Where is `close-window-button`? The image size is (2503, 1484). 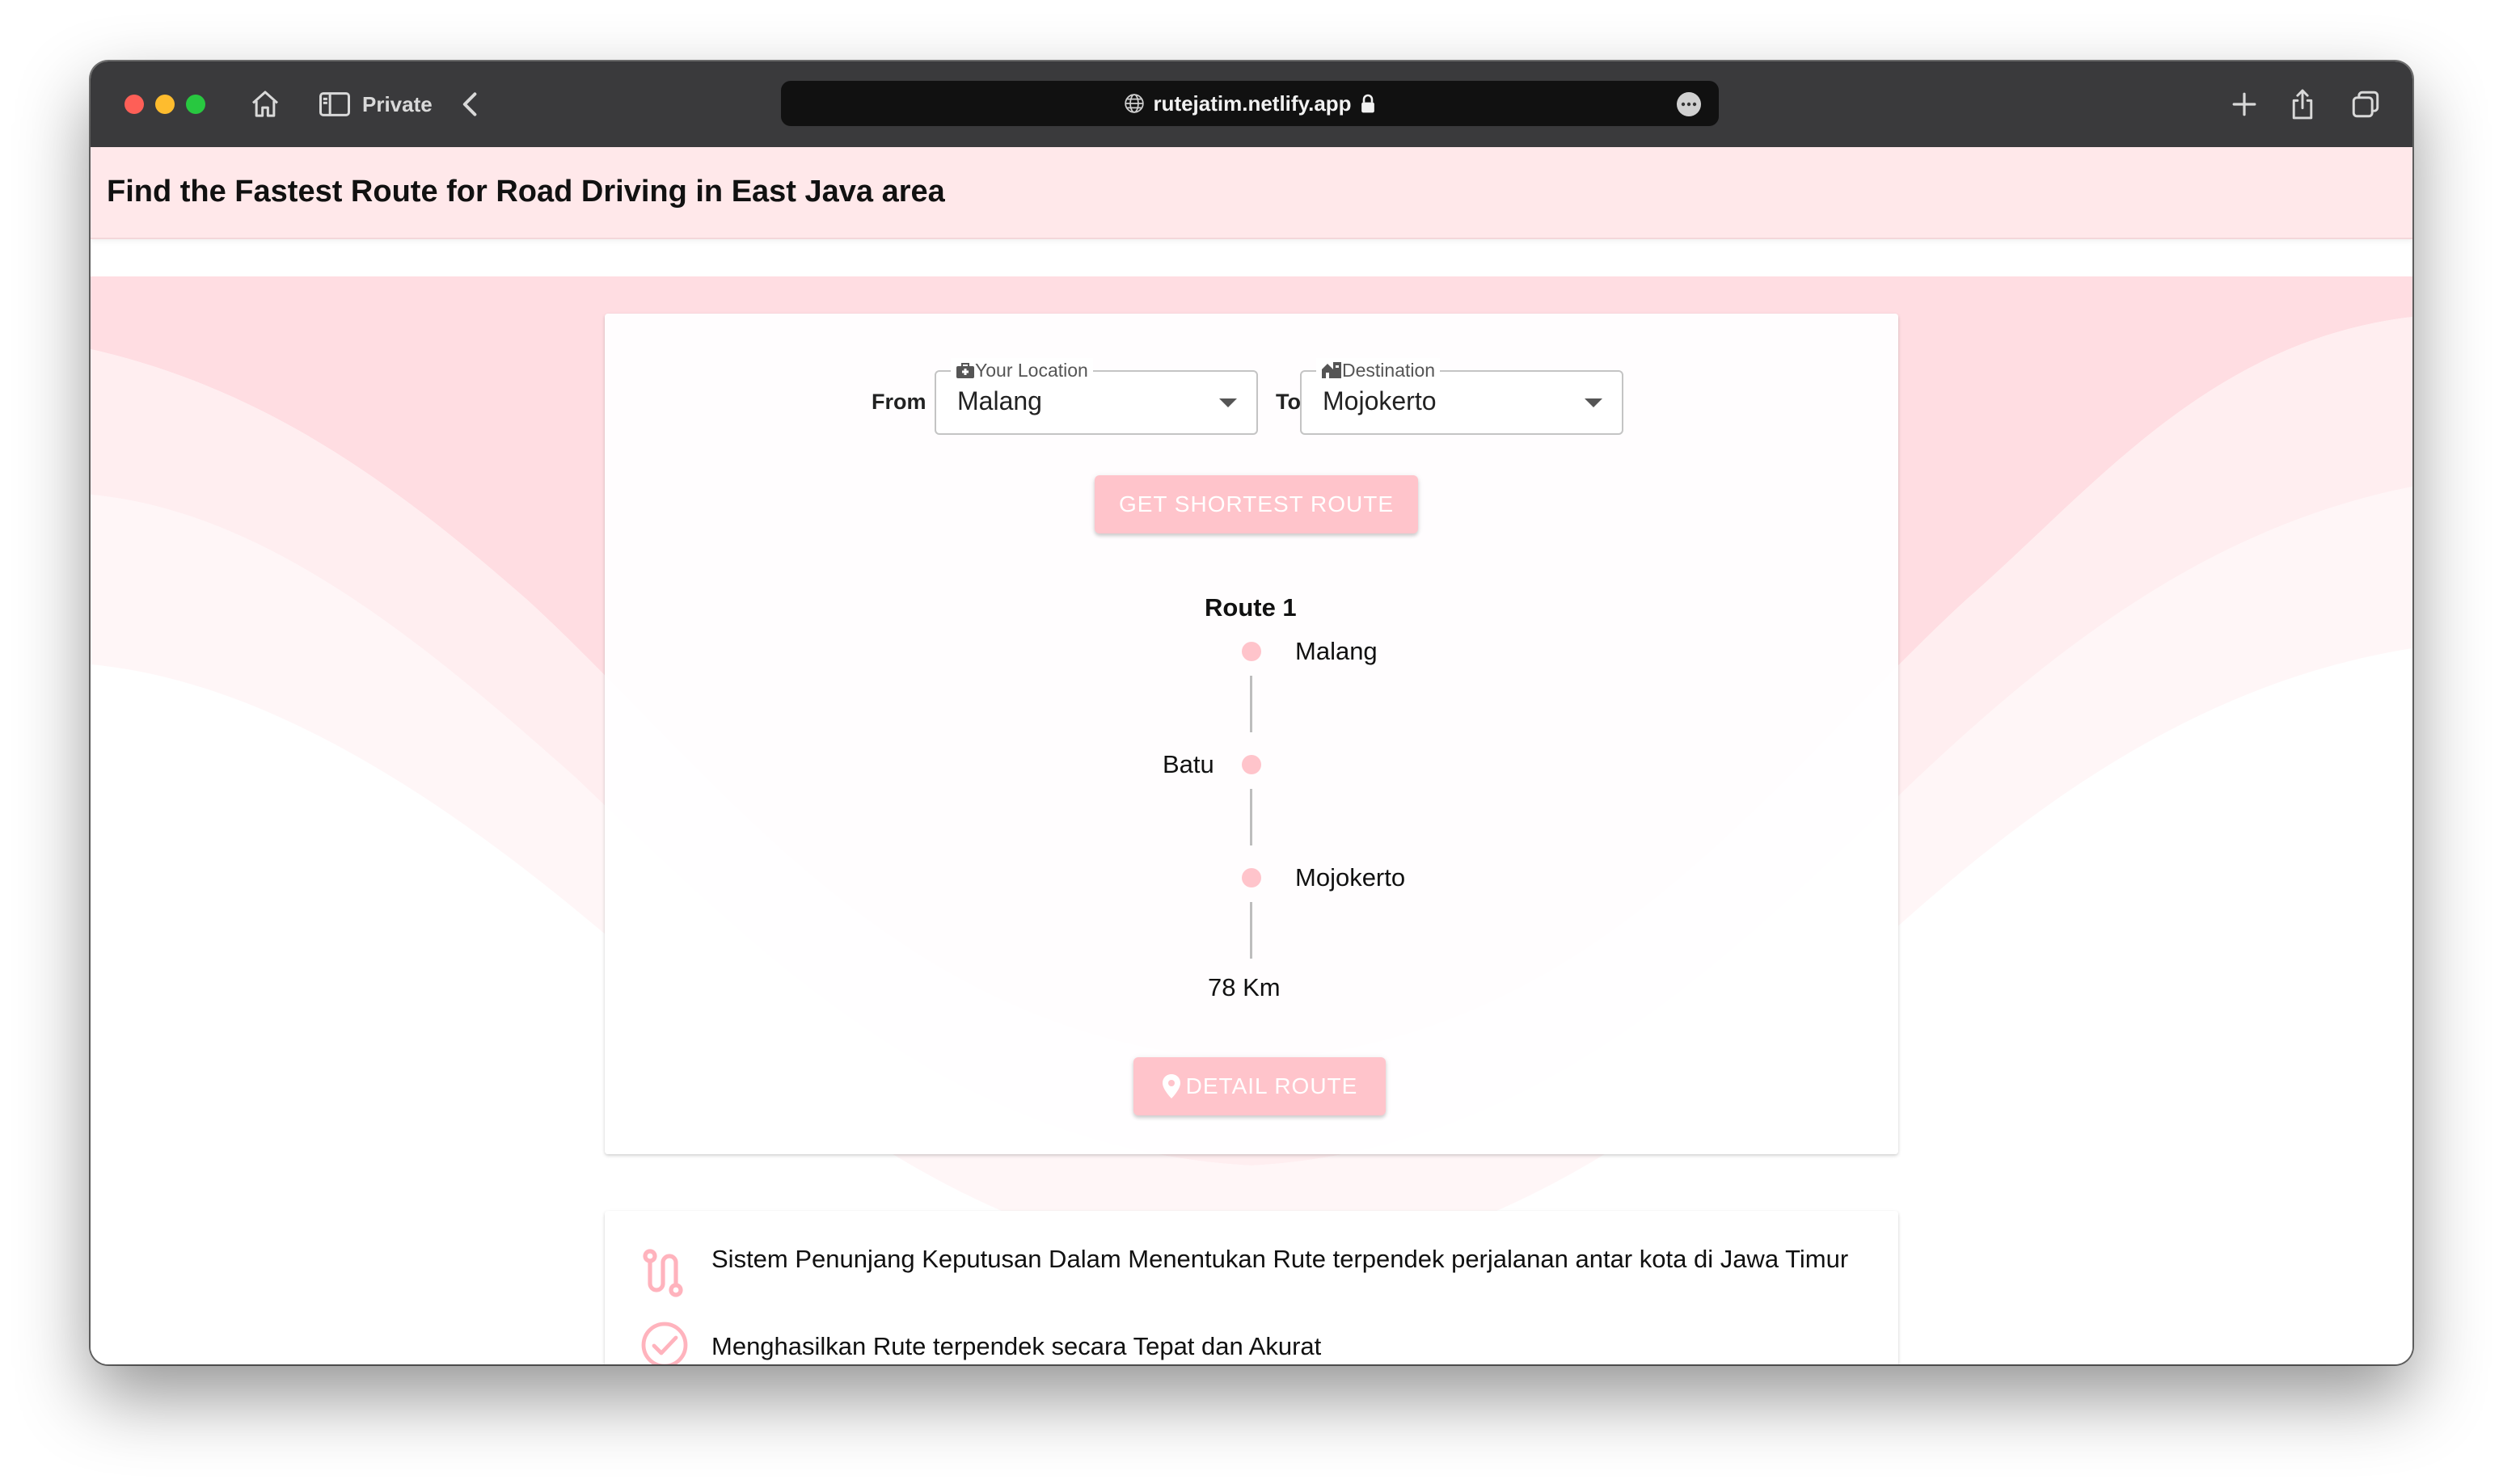
close-window-button is located at coordinates (134, 104).